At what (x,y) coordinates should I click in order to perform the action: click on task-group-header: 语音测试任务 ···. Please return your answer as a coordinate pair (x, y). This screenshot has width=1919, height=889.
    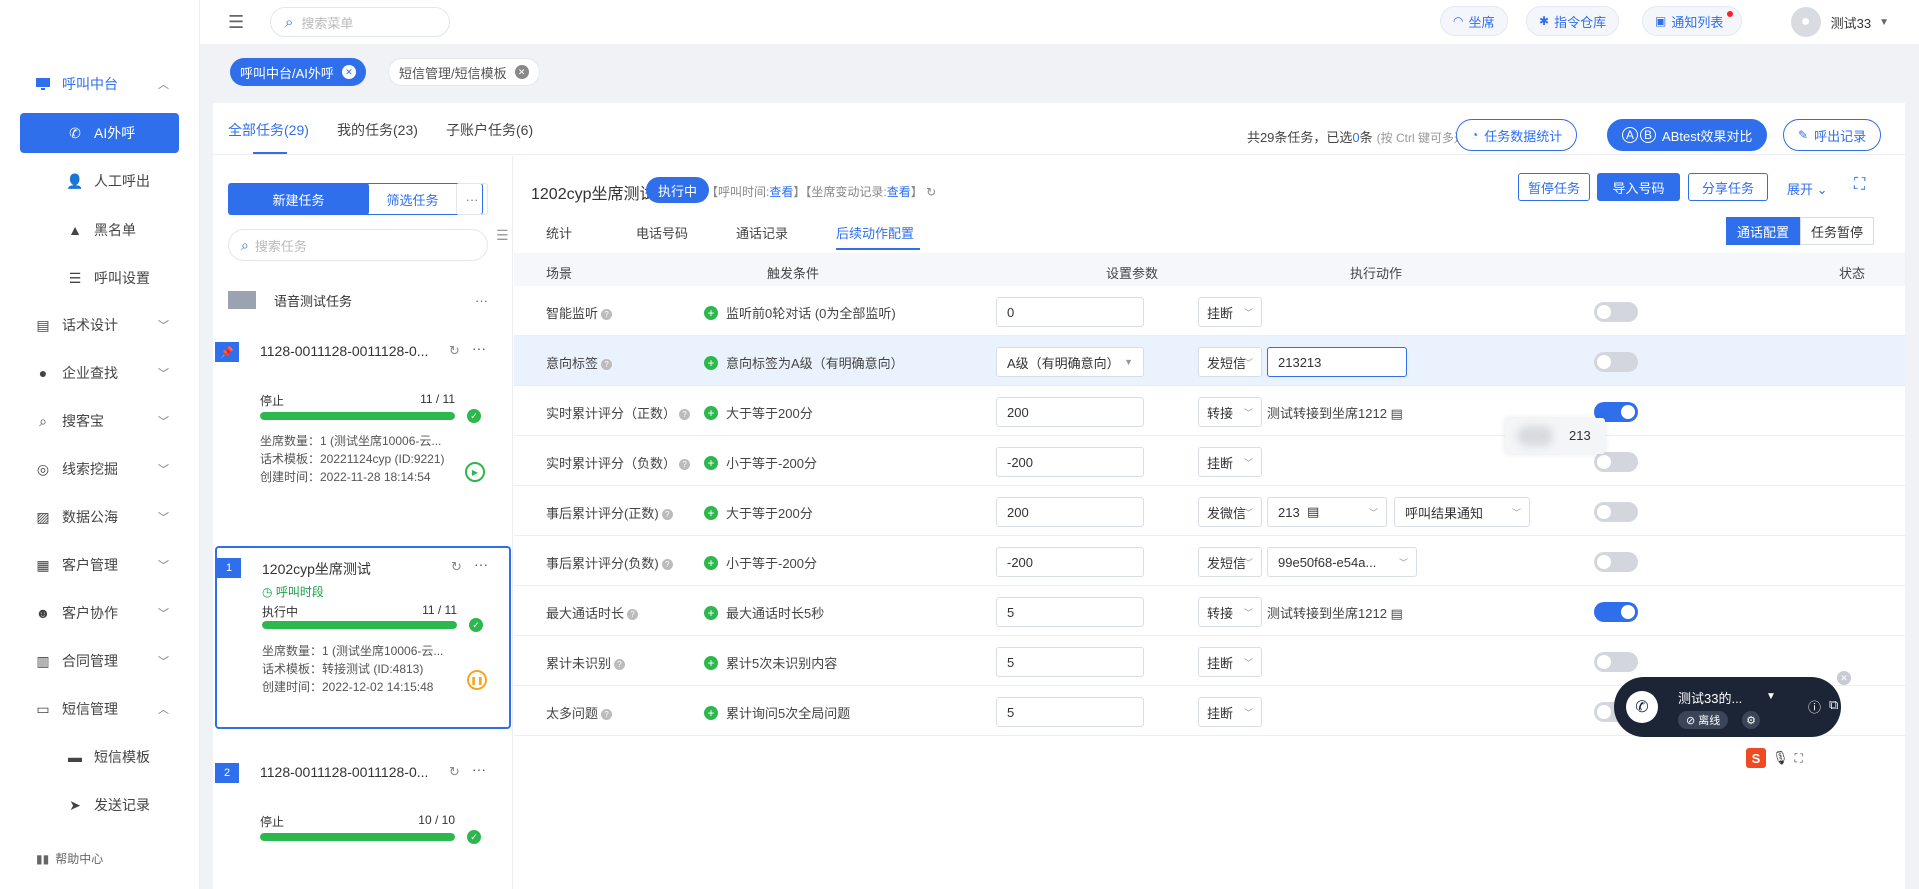
    Looking at the image, I should click on (358, 300).